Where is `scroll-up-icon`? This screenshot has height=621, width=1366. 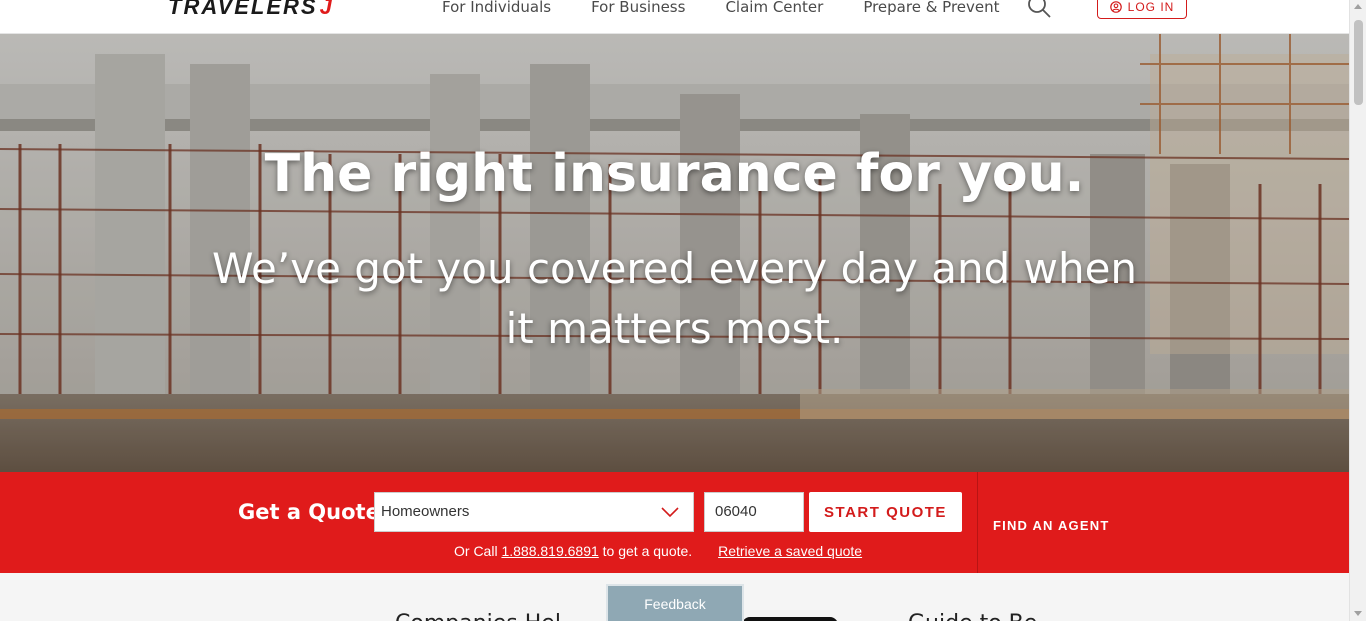
scroll-up-icon is located at coordinates (1358, 6).